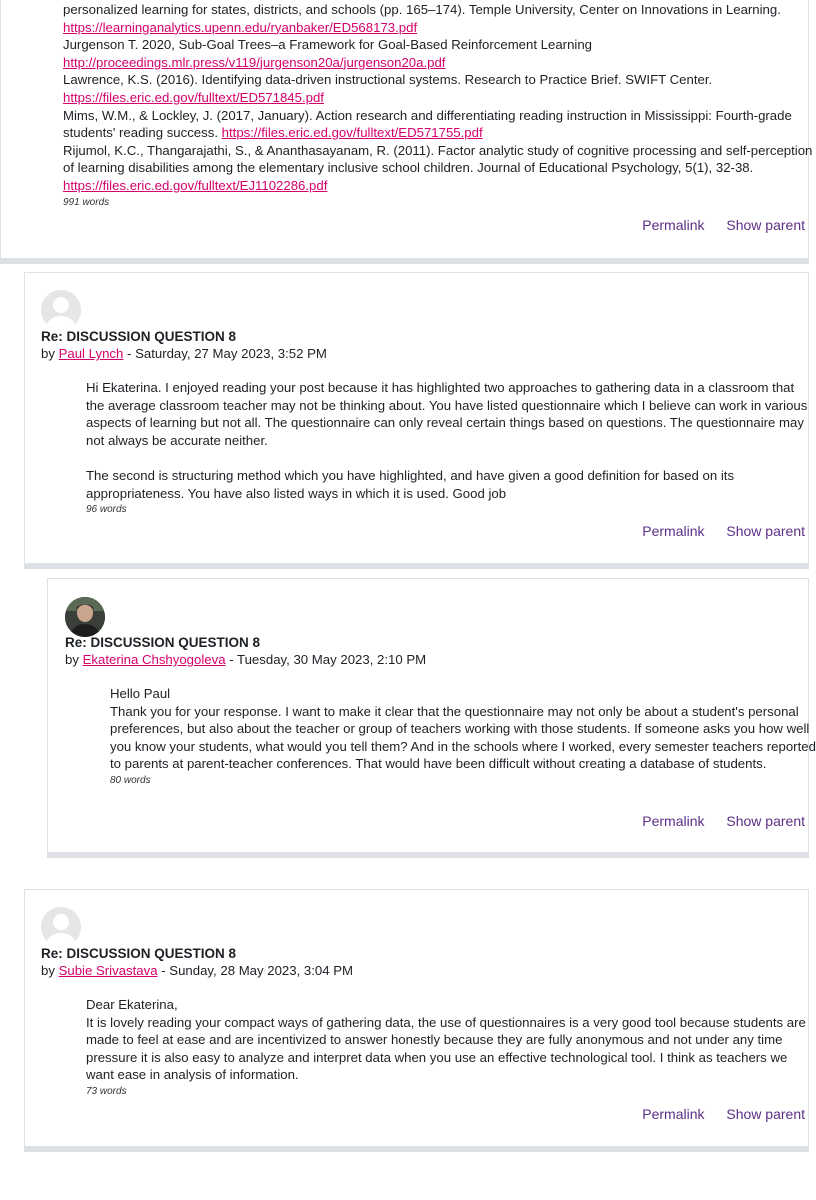 The image size is (816, 1200). Describe the element at coordinates (91, 353) in the screenshot. I see `author-link: Paul Lynch` at that location.